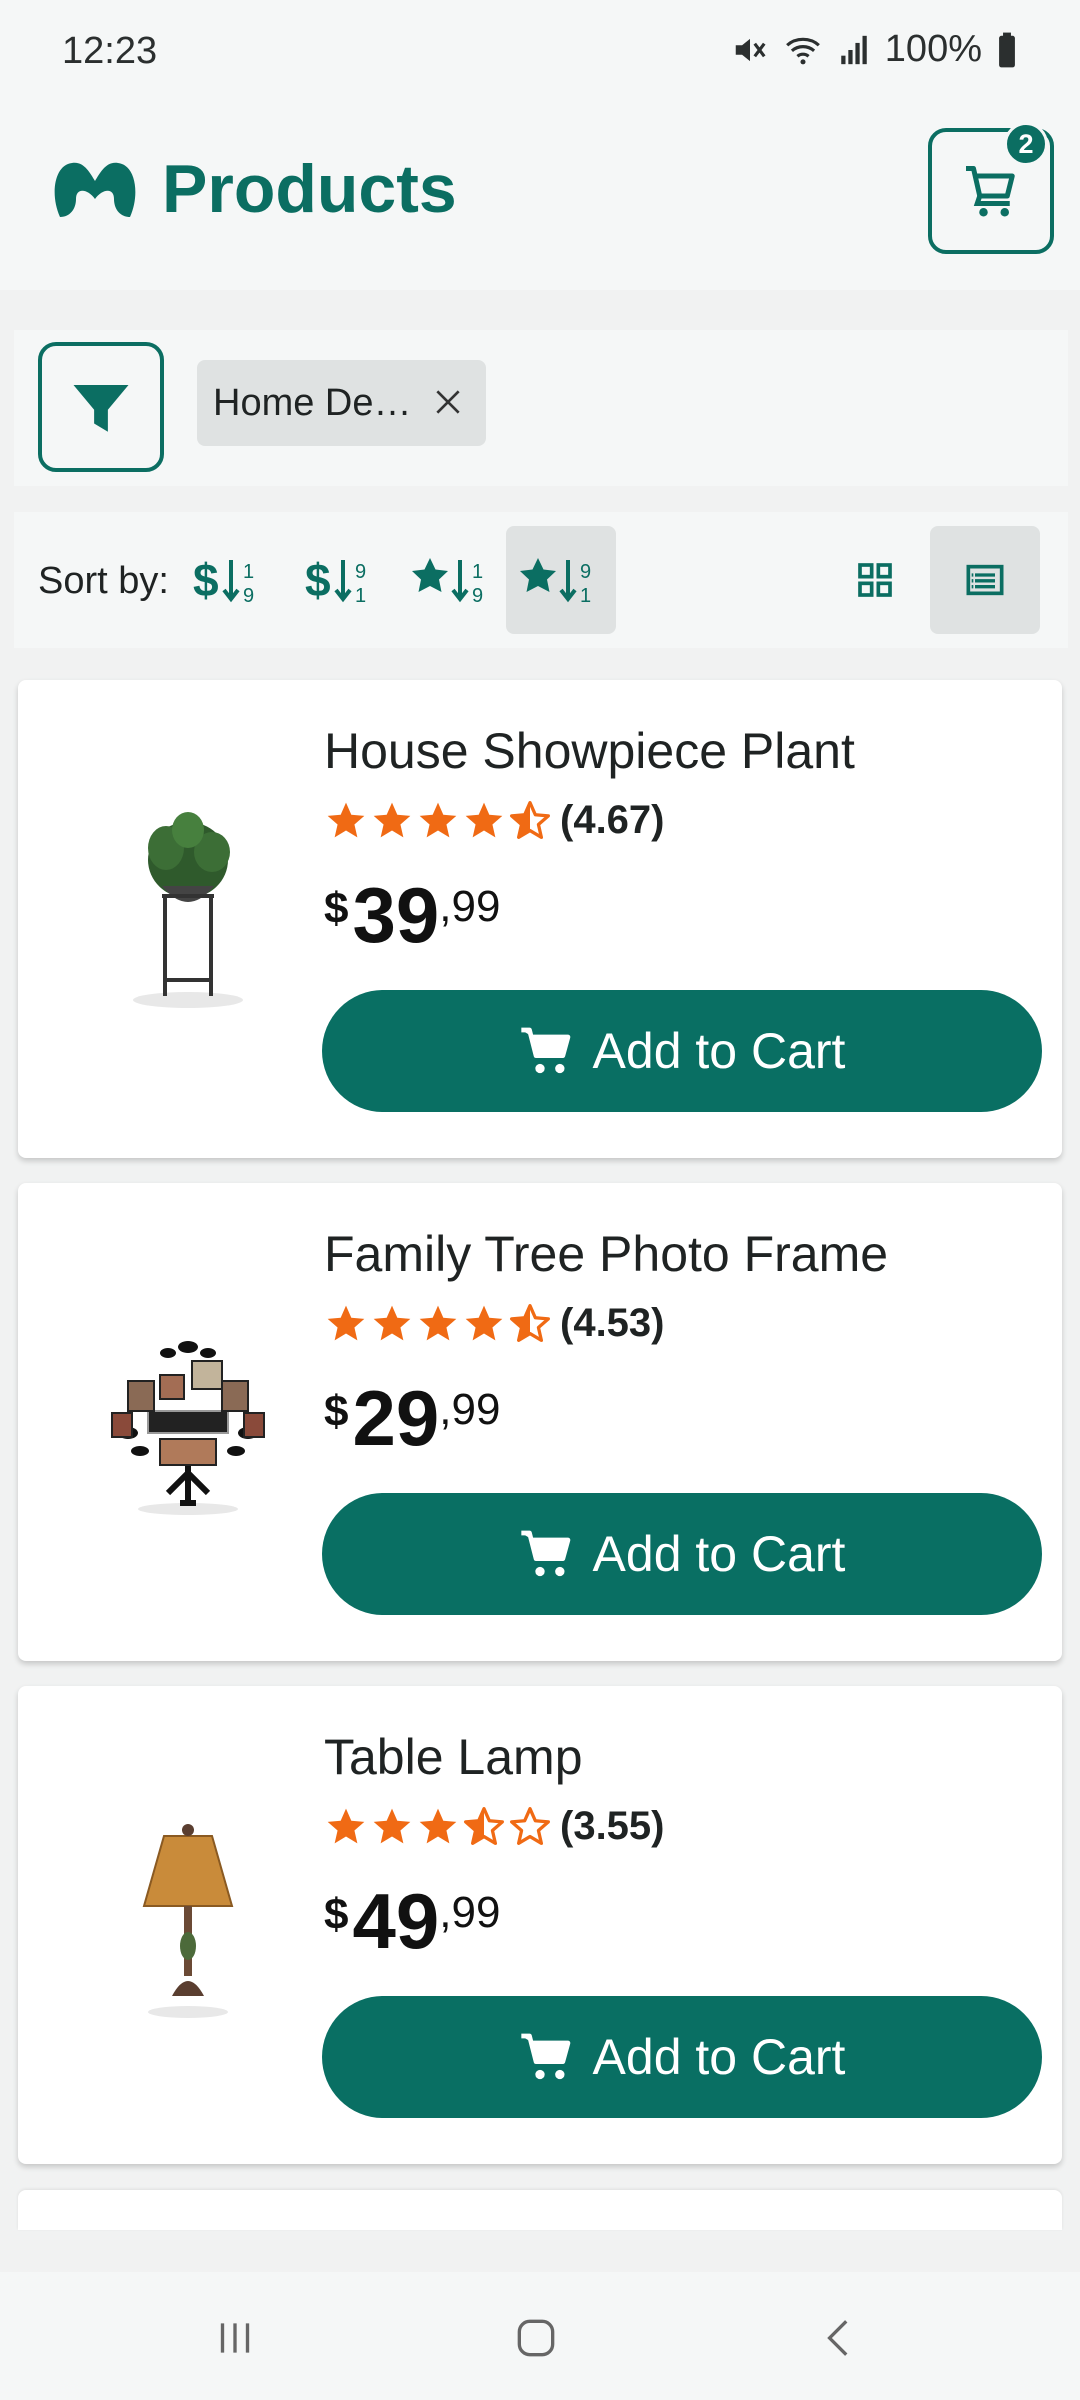  I want to click on product-price: $ 39 ,99, so click(412, 915).